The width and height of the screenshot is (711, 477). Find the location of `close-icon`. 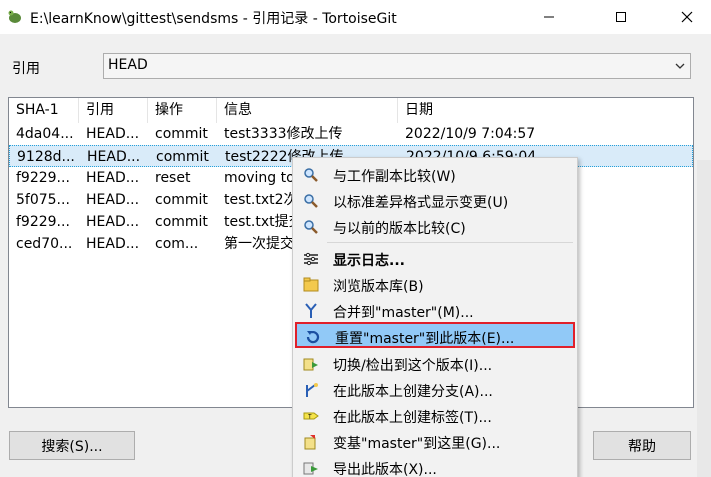

close-icon is located at coordinates (687, 17).